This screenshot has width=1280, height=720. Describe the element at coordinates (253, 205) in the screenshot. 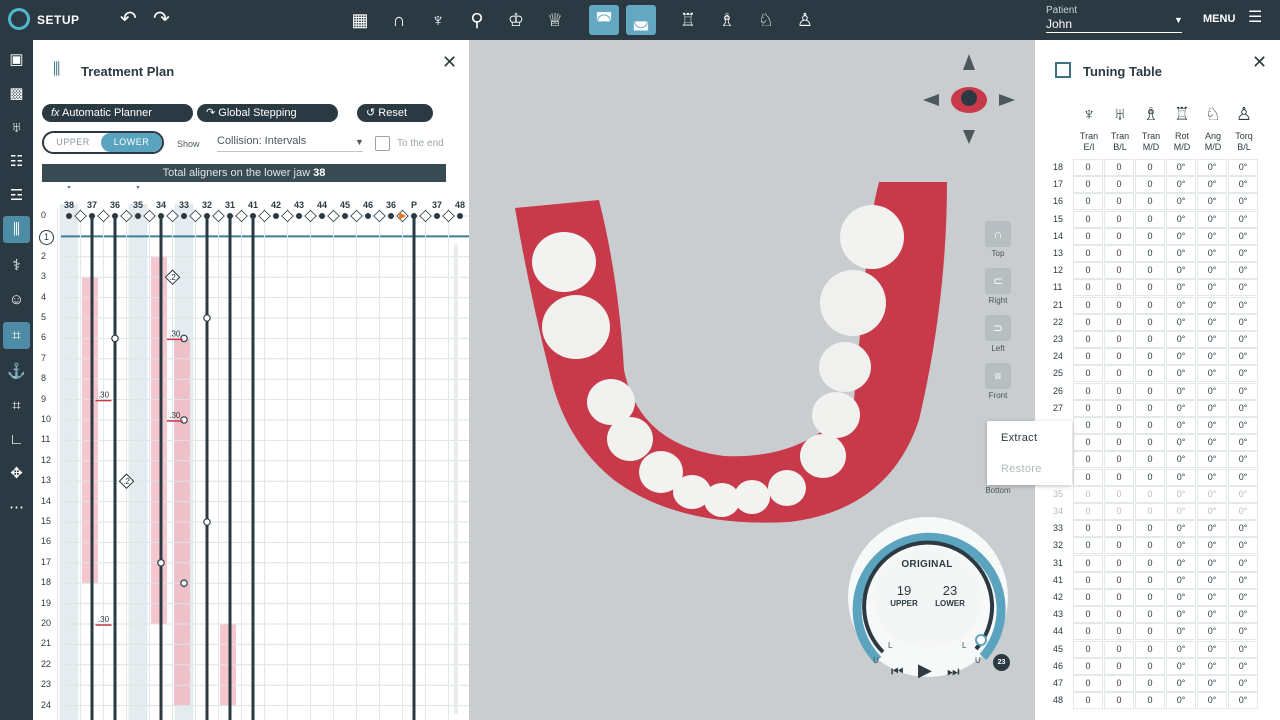

I see `tooth-header: 41` at that location.